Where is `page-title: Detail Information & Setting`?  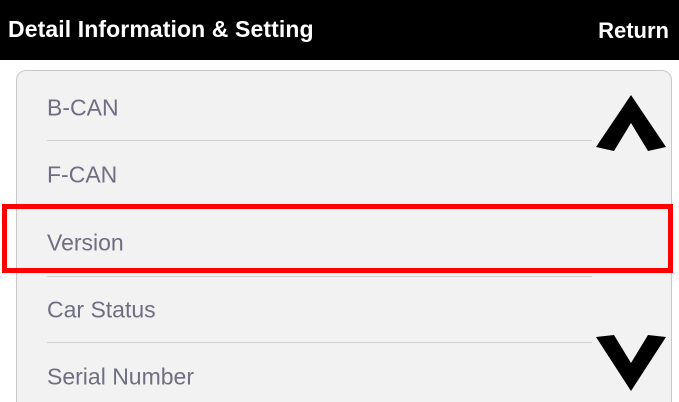
page-title: Detail Information & Setting is located at coordinates (161, 29).